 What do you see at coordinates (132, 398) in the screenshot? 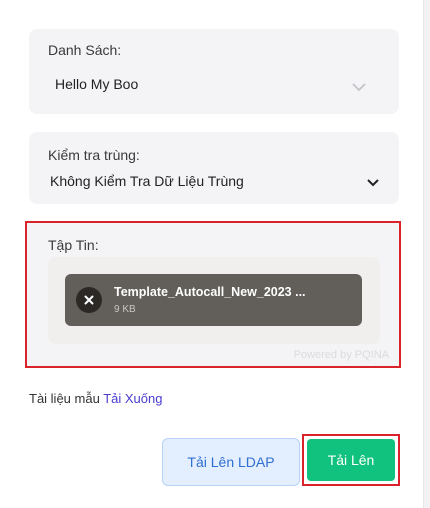
I see `download-link: Tải Xuống` at bounding box center [132, 398].